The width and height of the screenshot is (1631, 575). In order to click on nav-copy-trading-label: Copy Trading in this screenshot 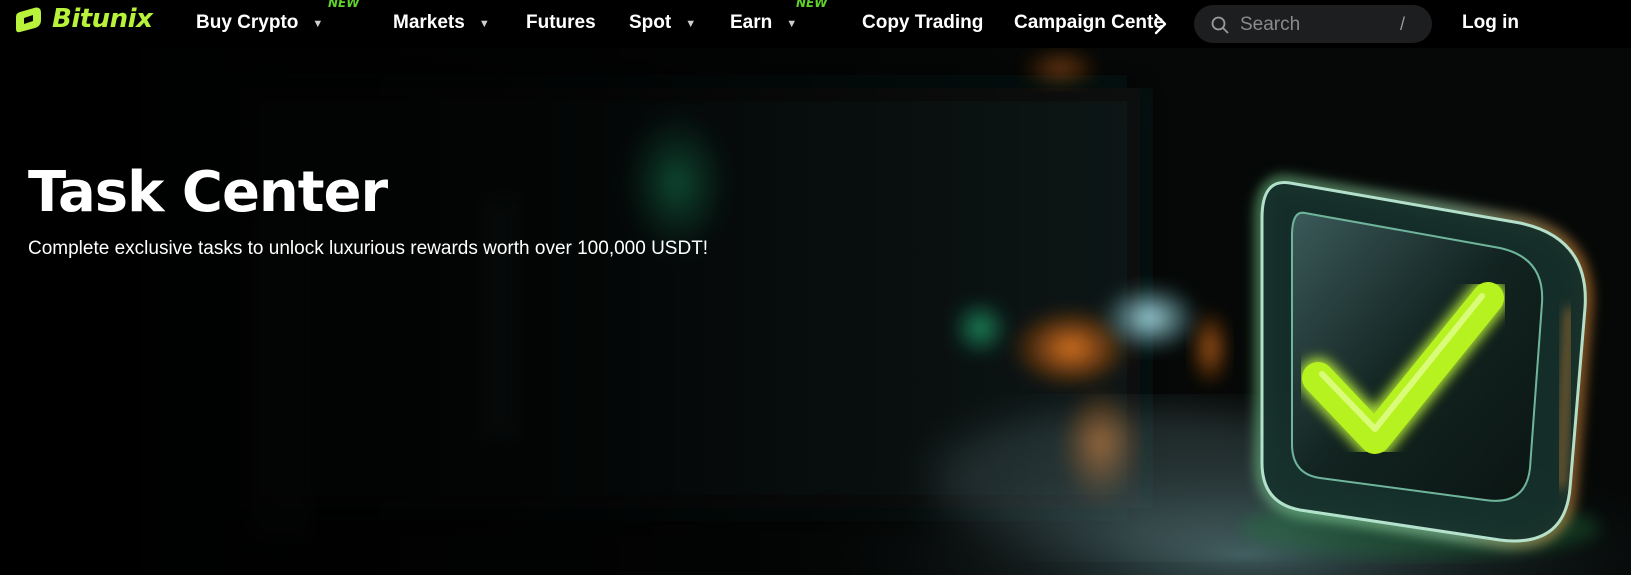, I will do `click(923, 22)`.